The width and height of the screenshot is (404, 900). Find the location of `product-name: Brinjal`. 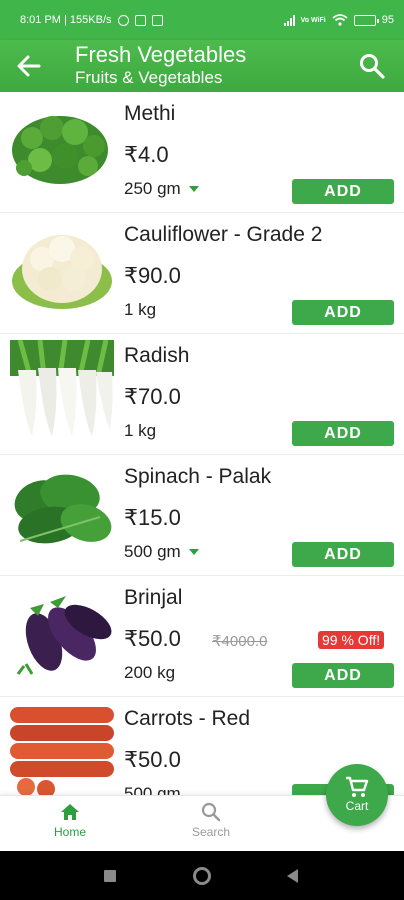

product-name: Brinjal is located at coordinates (153, 597).